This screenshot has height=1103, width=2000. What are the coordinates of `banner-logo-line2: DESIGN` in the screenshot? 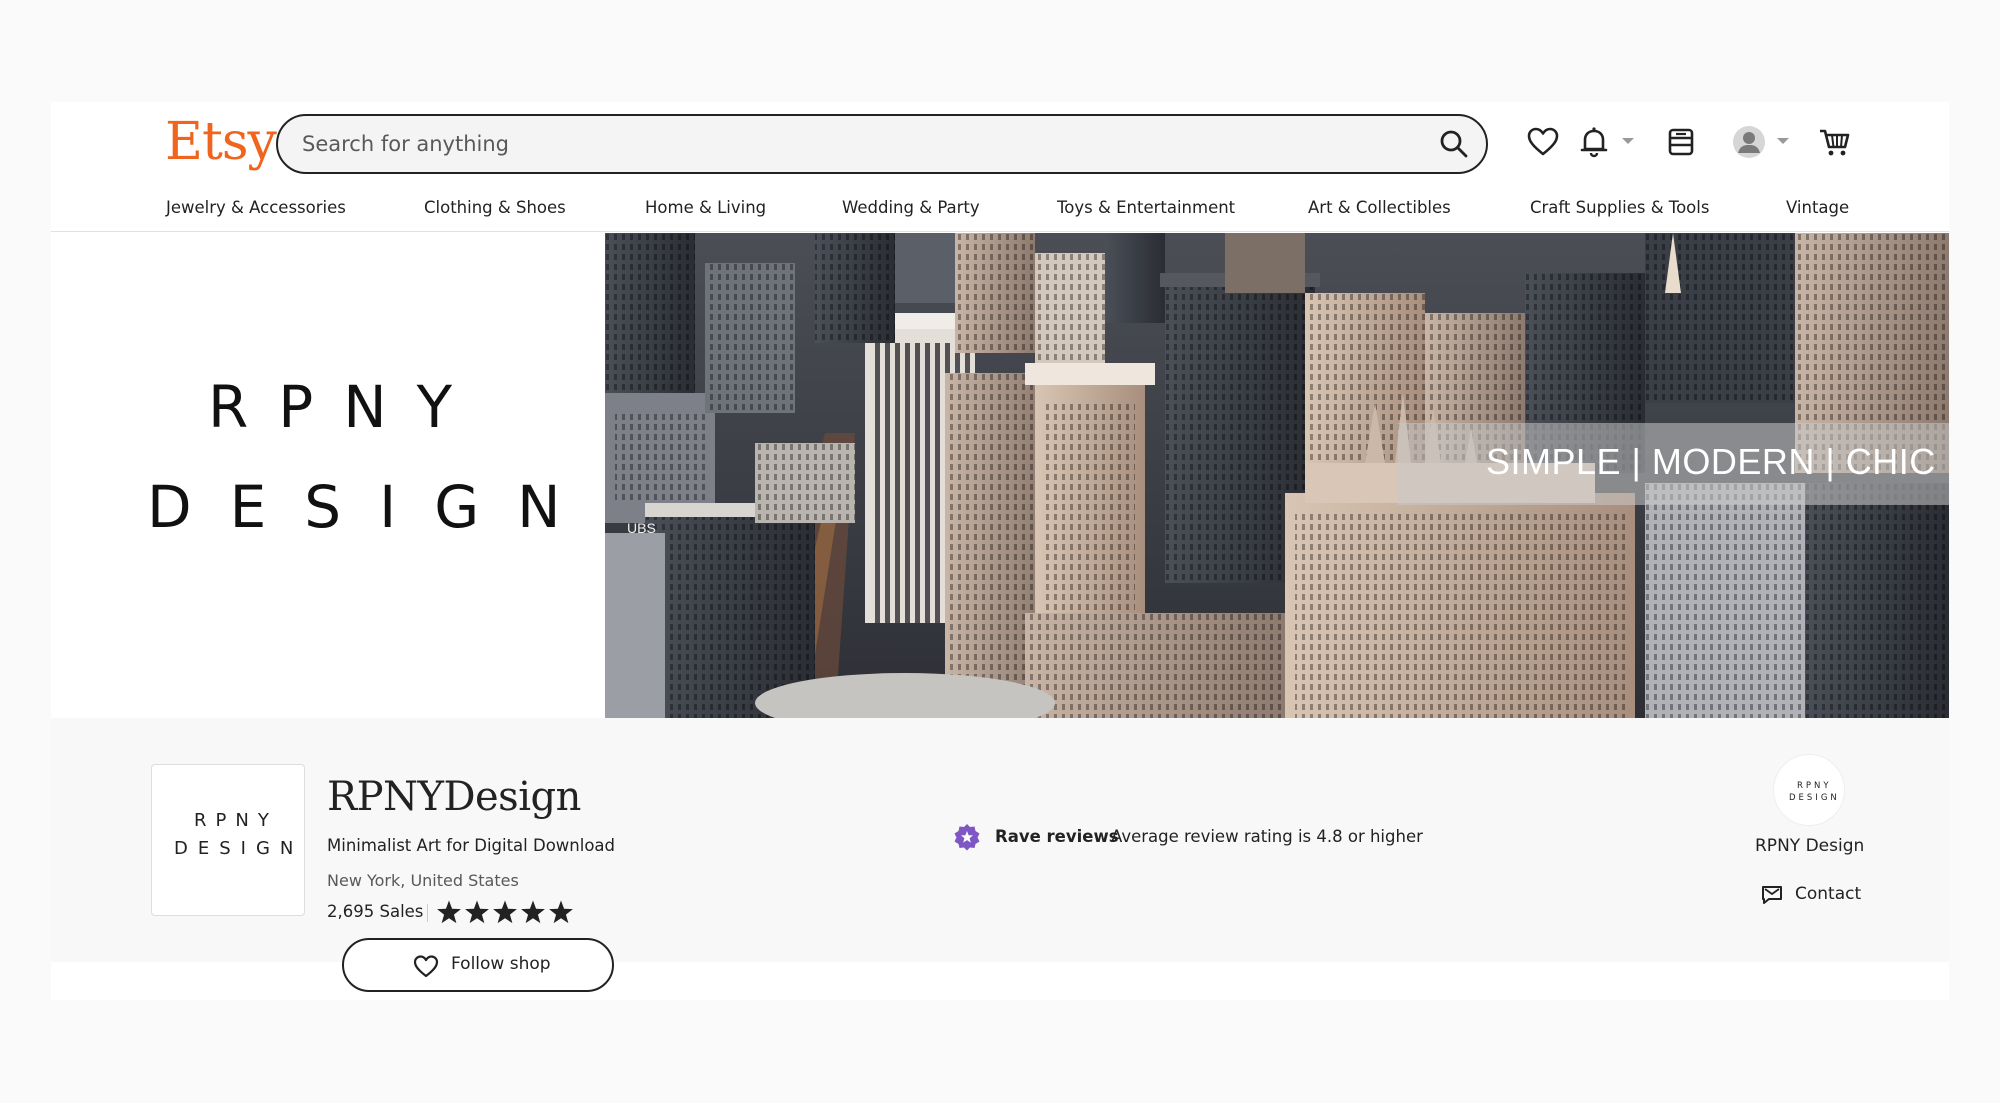 It's located at (373, 507).